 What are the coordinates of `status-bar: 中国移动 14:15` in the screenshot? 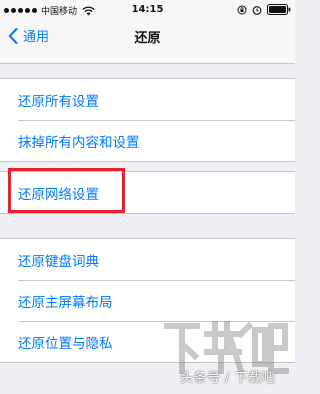 It's located at (147, 10).